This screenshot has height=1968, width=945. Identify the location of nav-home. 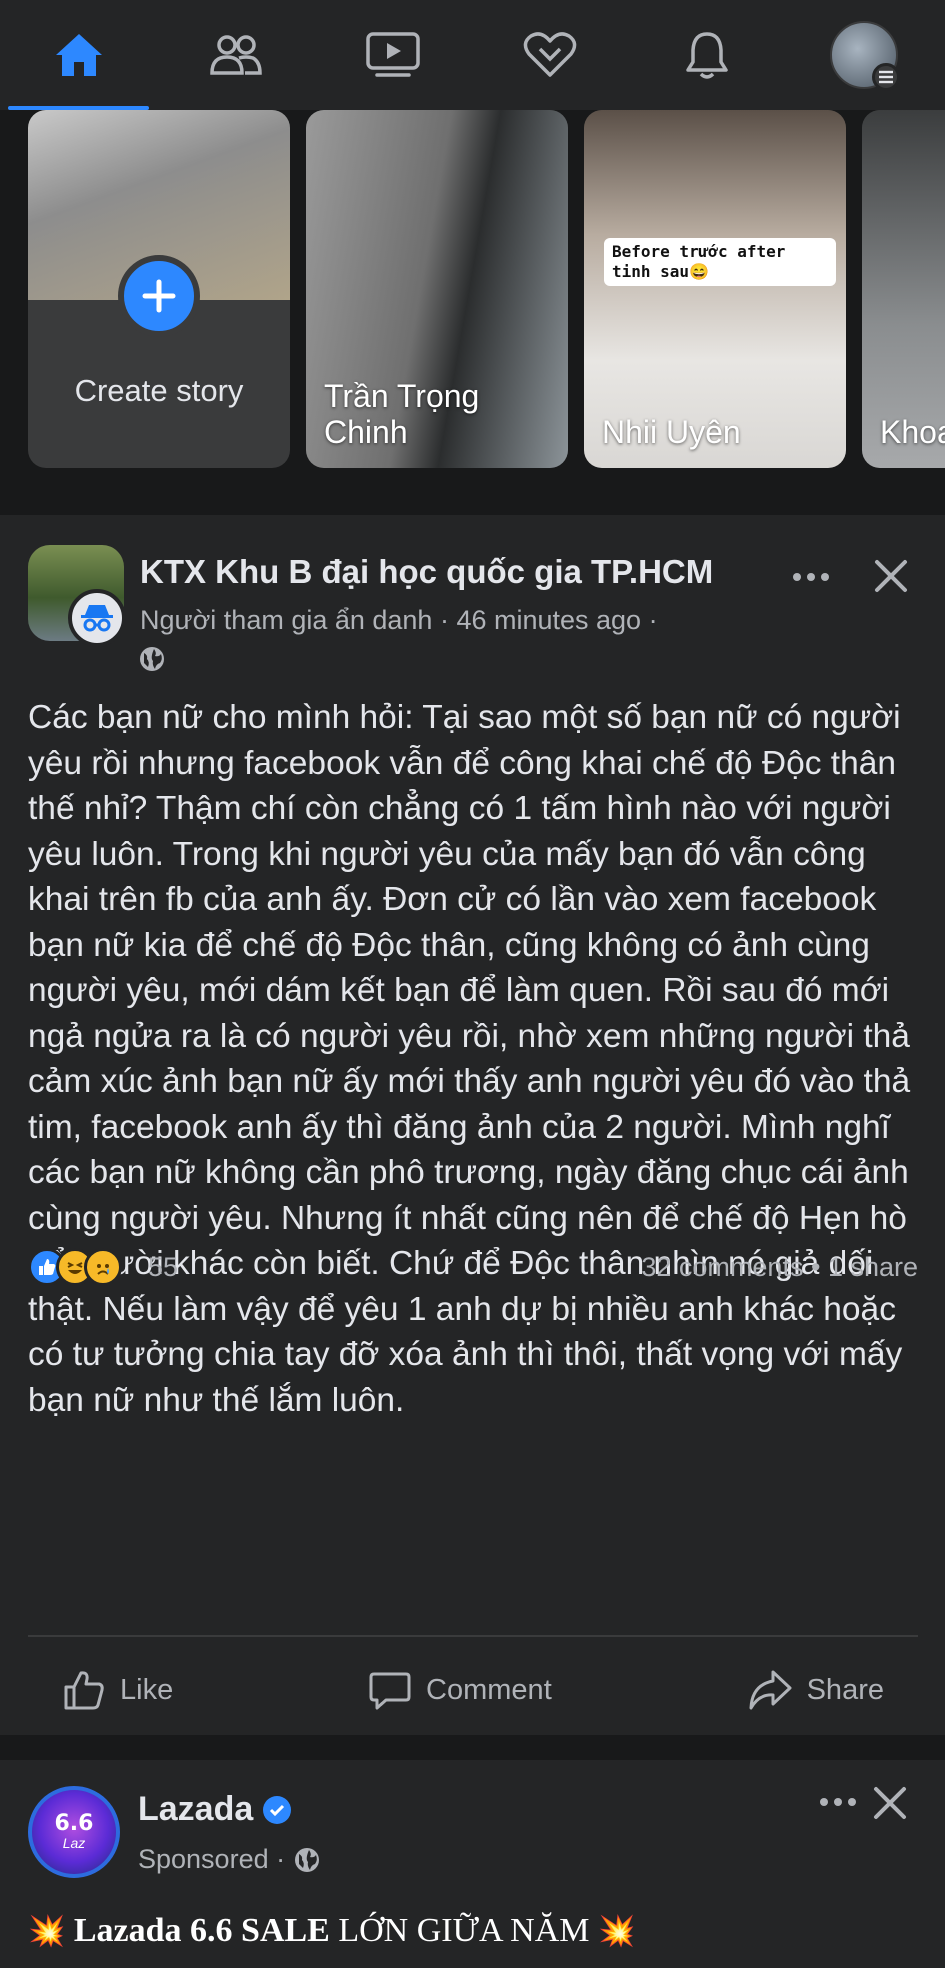
(78, 55).